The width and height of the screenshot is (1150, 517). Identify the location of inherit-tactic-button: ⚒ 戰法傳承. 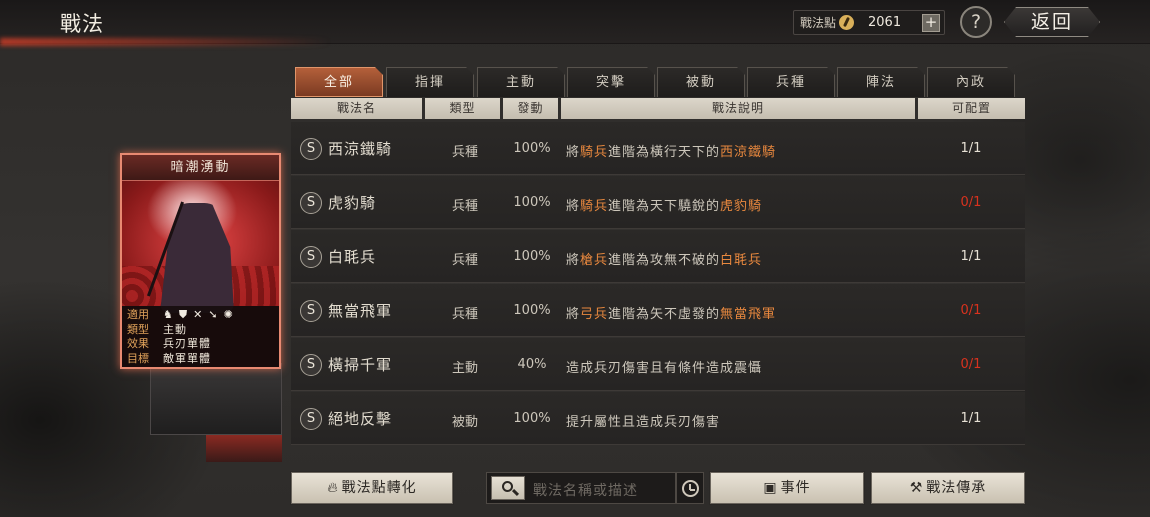
(948, 488).